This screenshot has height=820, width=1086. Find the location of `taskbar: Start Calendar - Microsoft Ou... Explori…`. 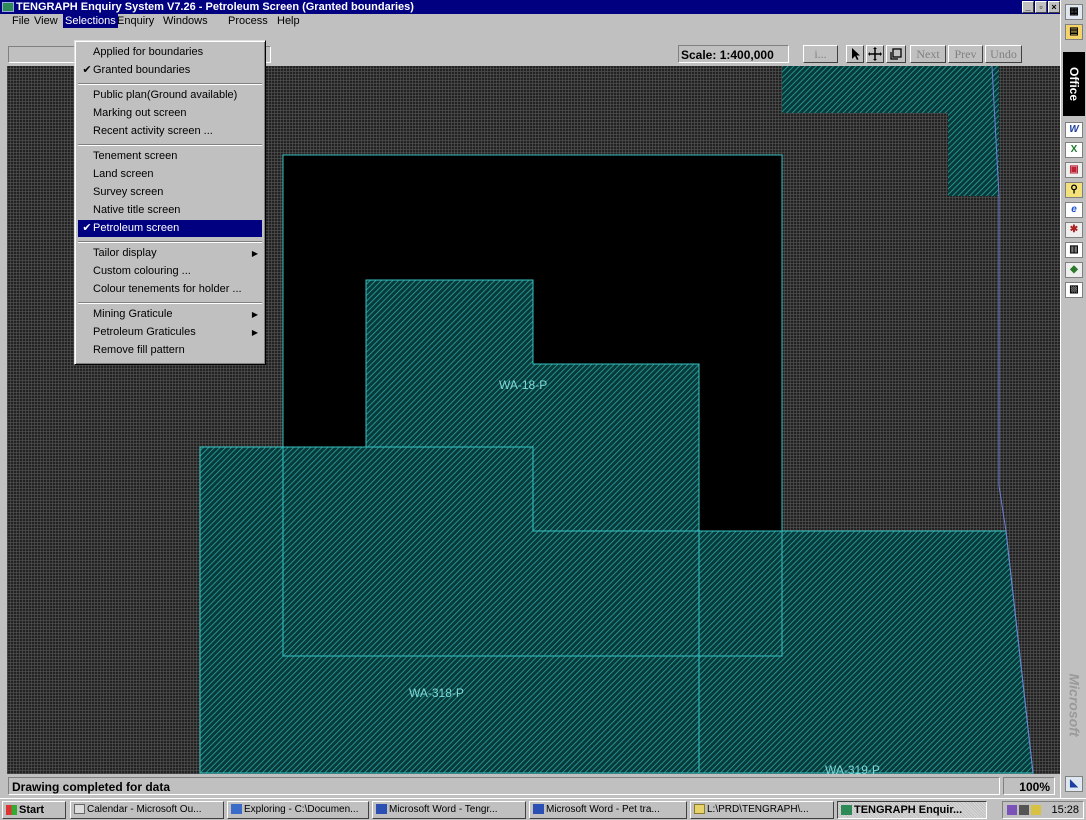

taskbar: Start Calendar - Microsoft Ou... Explori… is located at coordinates (543, 809).